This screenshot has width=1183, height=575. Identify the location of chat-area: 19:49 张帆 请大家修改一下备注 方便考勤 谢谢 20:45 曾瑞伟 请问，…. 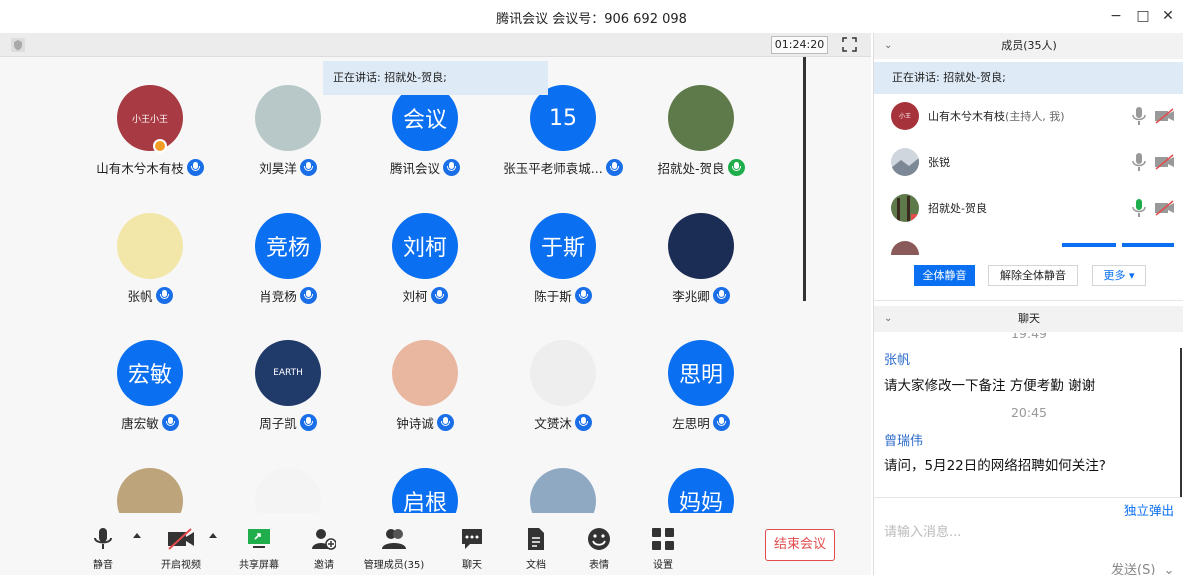
(1028, 454).